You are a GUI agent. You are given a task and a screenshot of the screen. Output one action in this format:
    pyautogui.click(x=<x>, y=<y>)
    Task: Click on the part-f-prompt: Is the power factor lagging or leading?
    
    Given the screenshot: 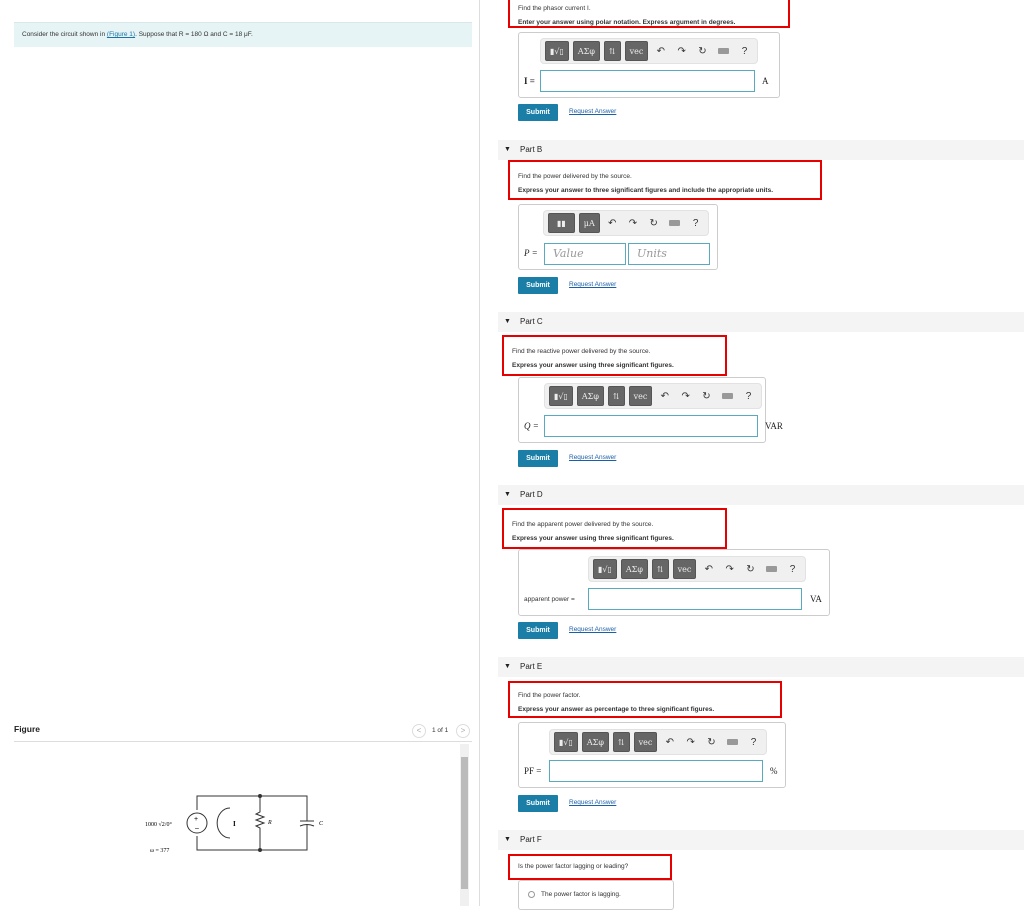 What is the action you would take?
    pyautogui.click(x=590, y=867)
    